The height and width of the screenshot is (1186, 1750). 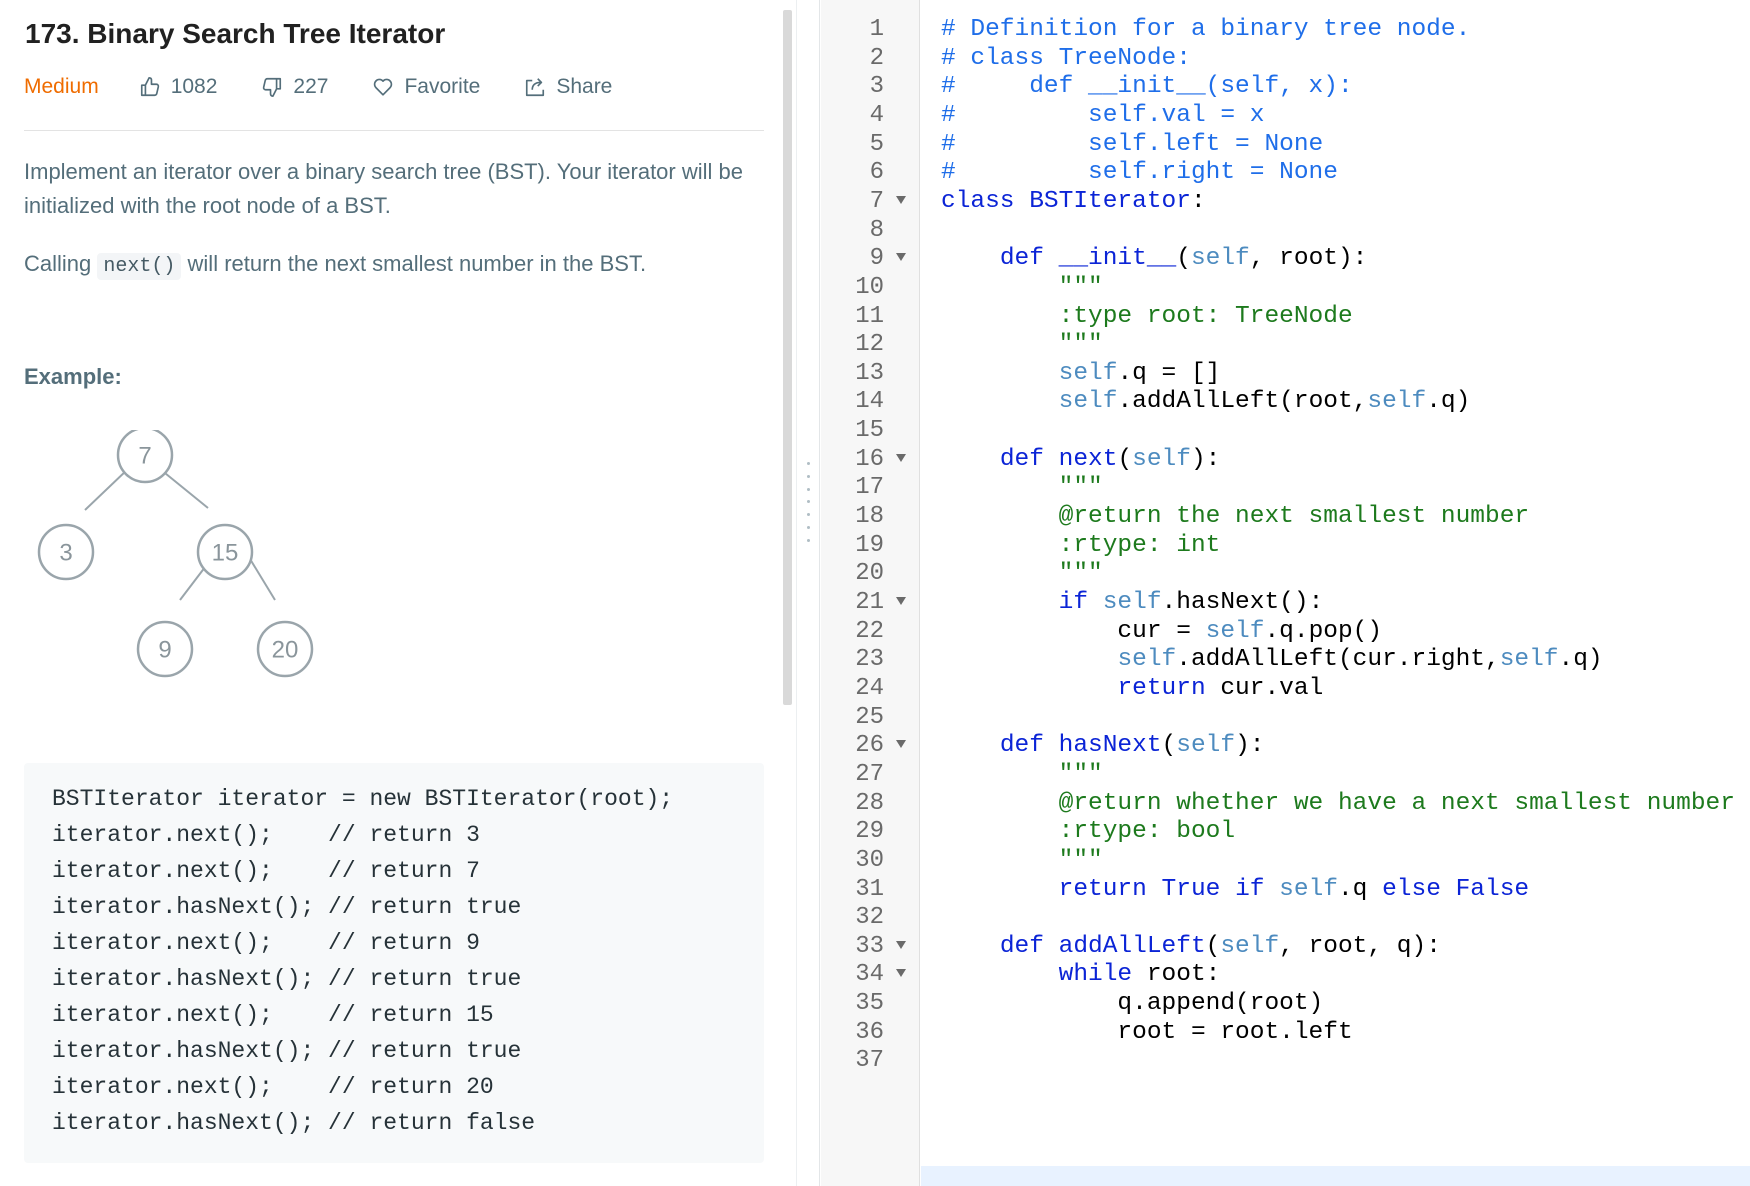 I want to click on problem-title: 173. Binary Search Tree Iterator, so click(x=235, y=33).